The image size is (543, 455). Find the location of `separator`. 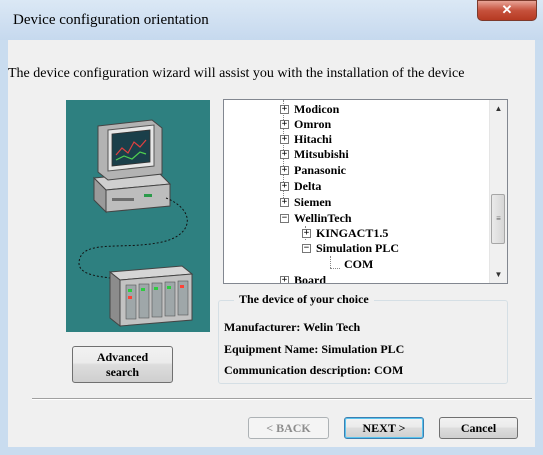

separator is located at coordinates (282, 399).